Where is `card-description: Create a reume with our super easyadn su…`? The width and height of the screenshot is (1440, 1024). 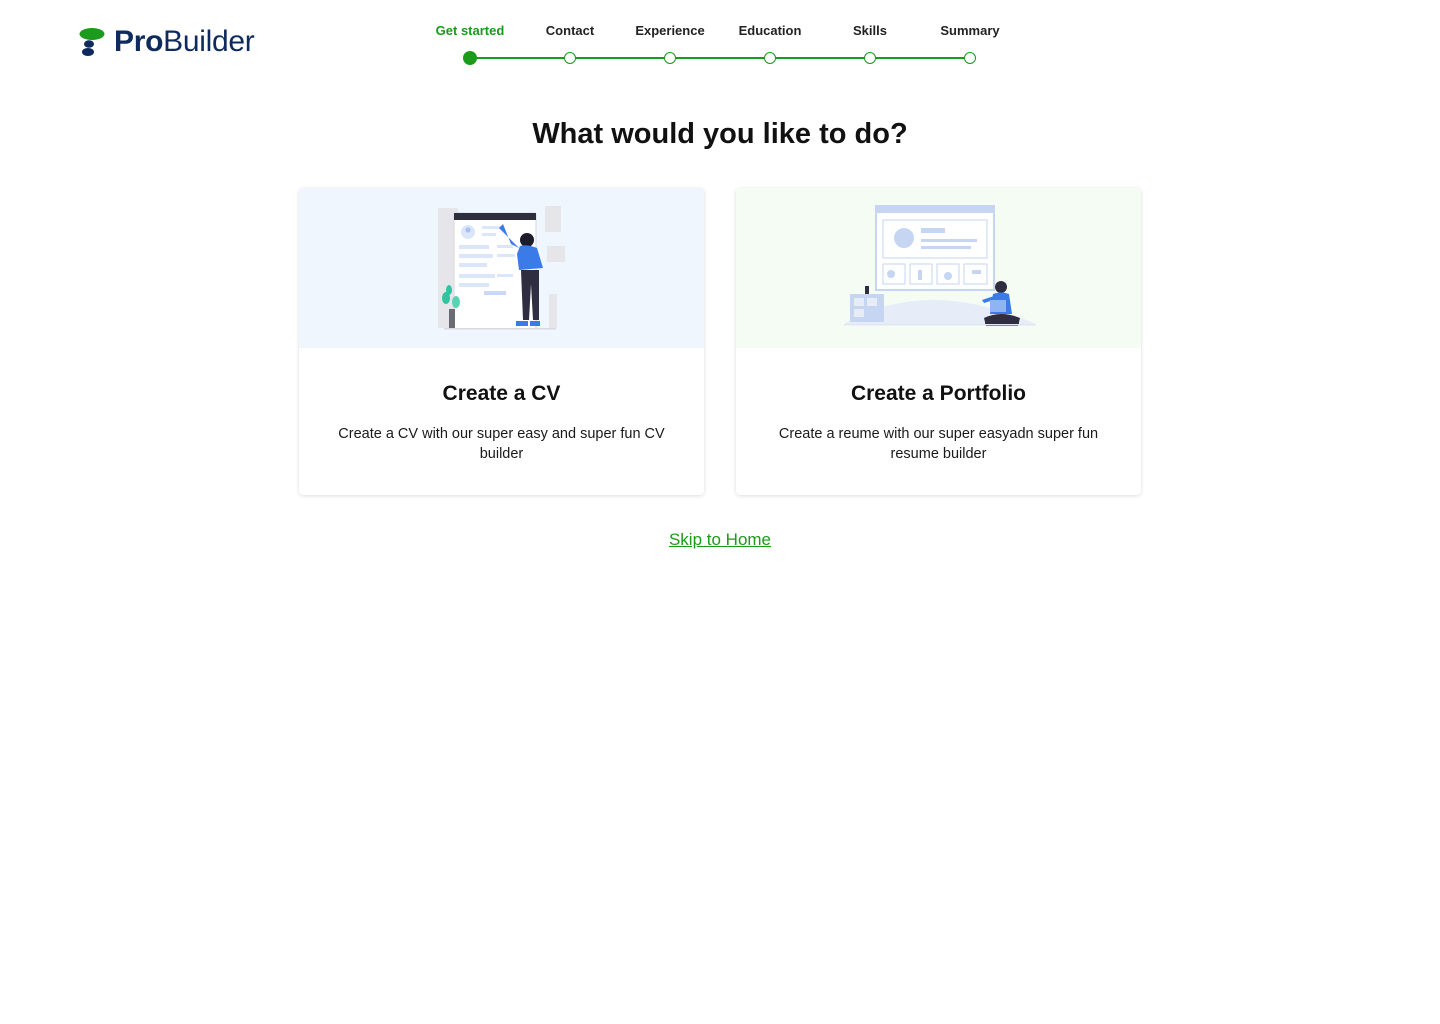 card-description: Create a reume with our super easyadn su… is located at coordinates (938, 444).